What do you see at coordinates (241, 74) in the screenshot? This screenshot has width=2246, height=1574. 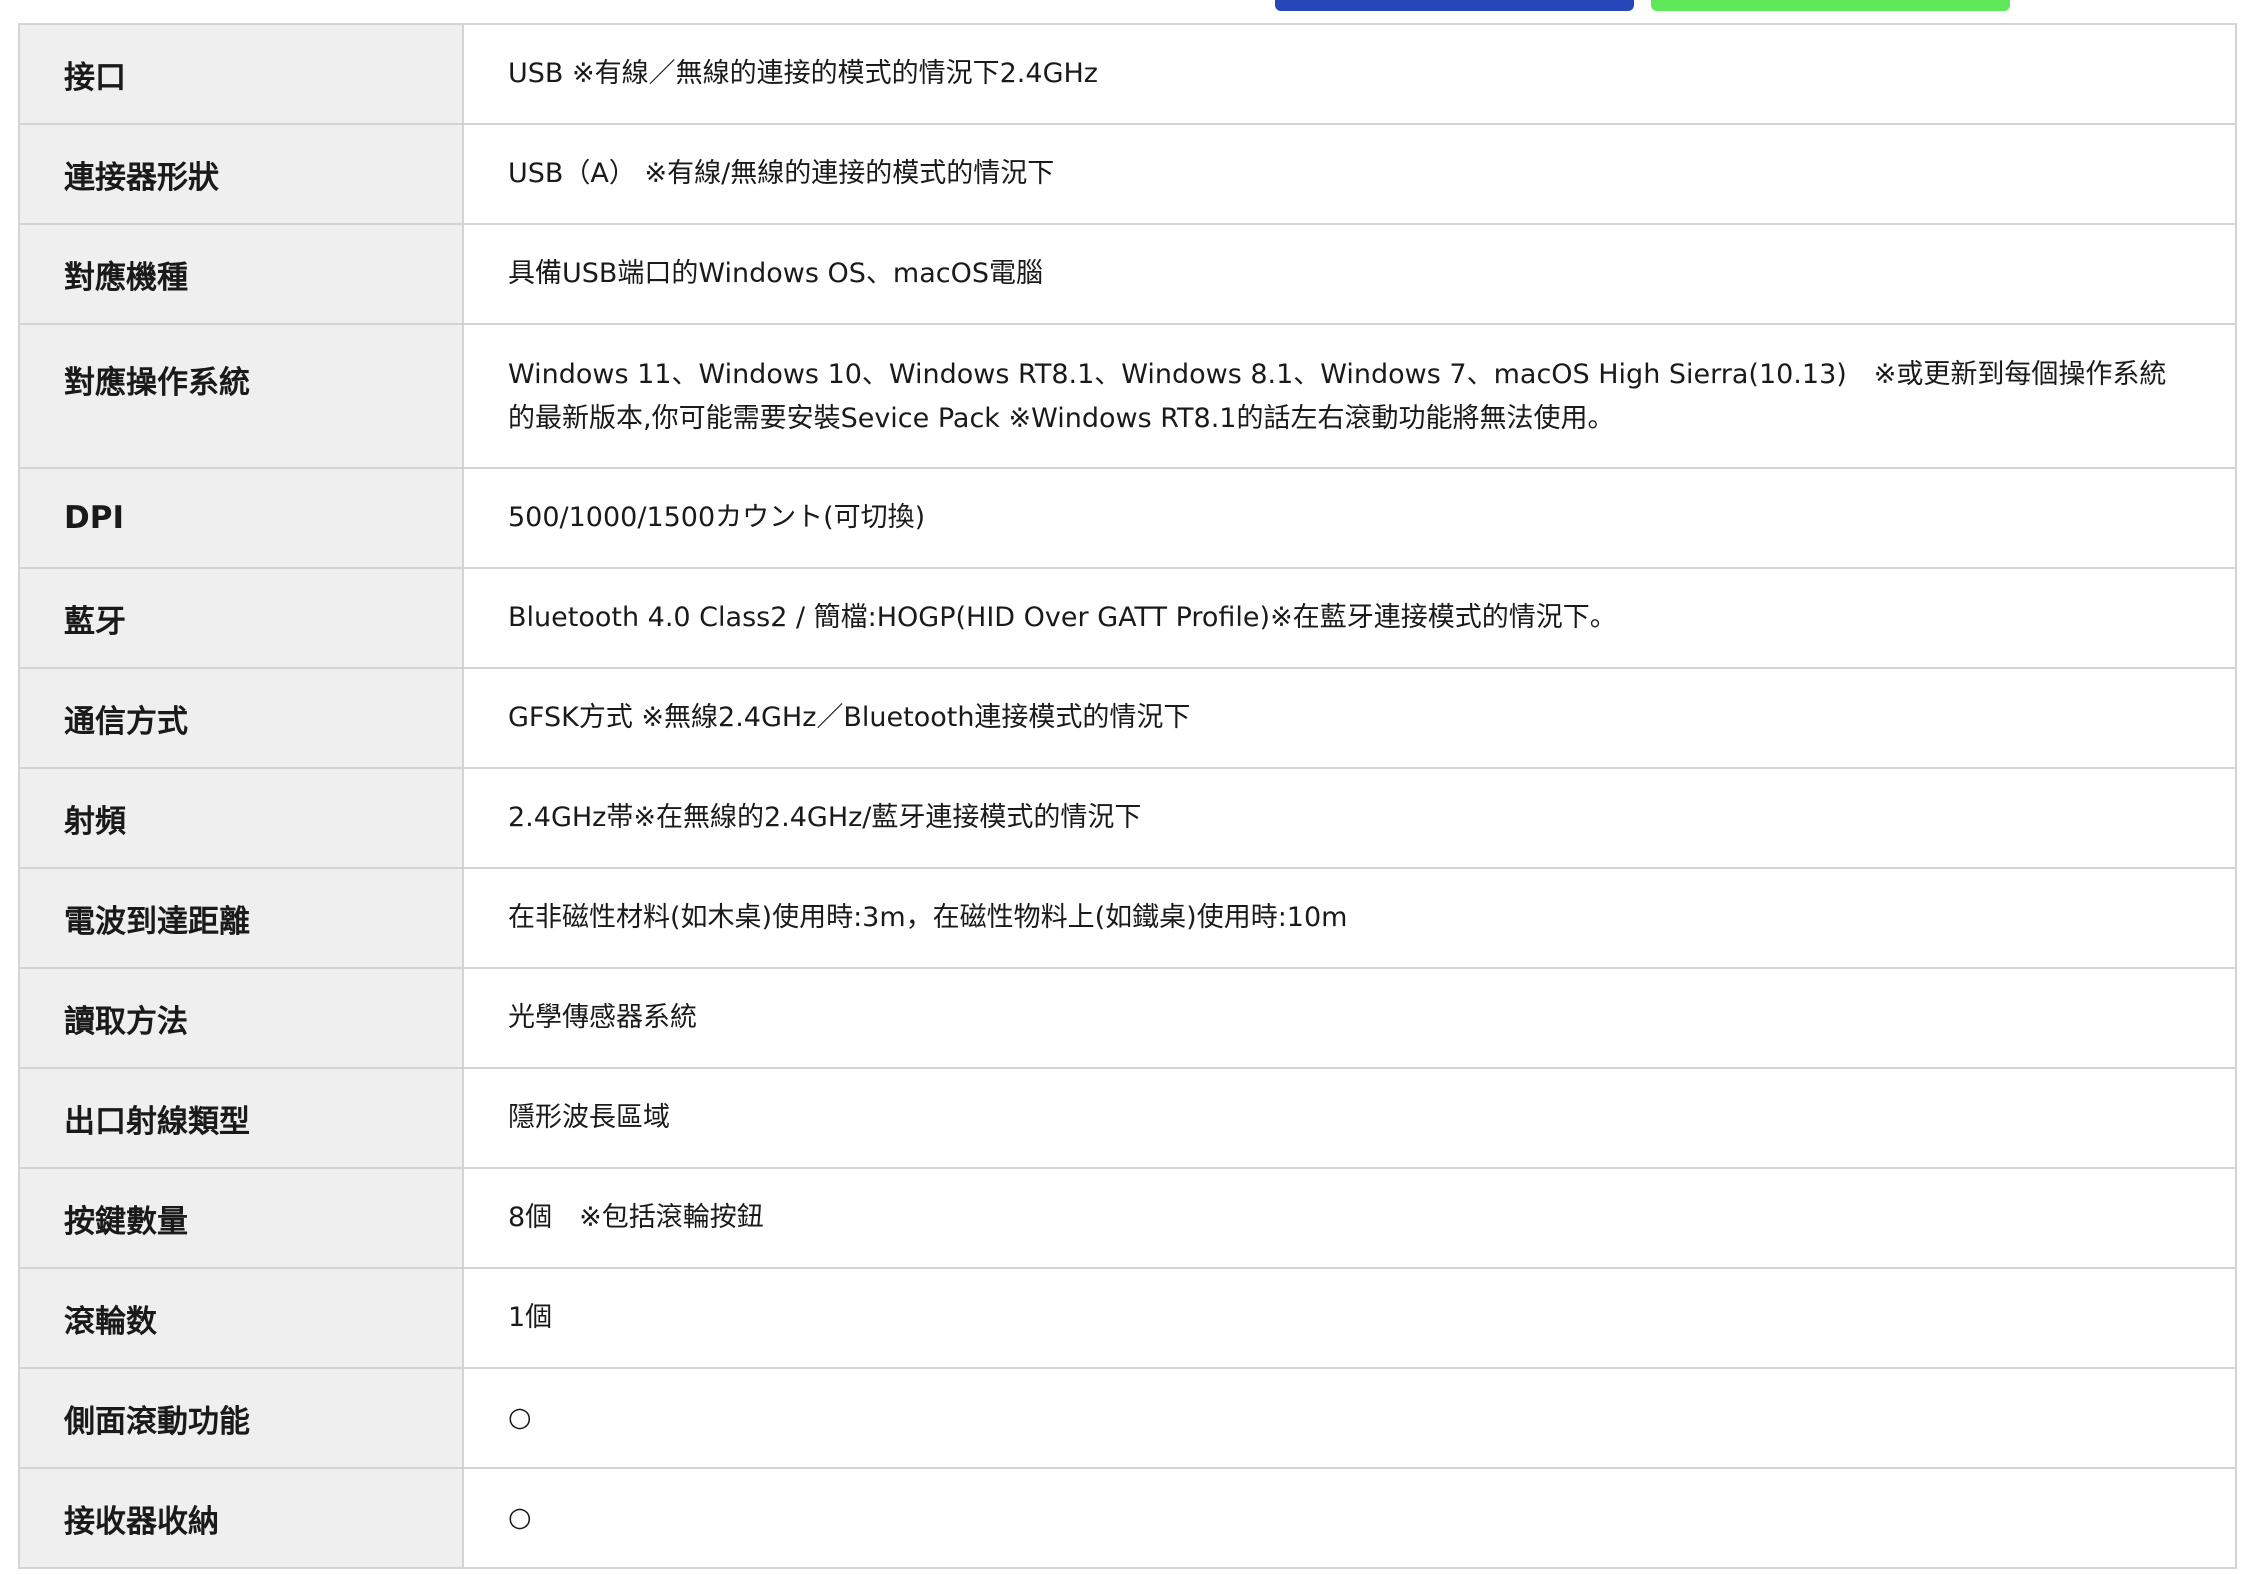 I see `spec-label: 接口` at bounding box center [241, 74].